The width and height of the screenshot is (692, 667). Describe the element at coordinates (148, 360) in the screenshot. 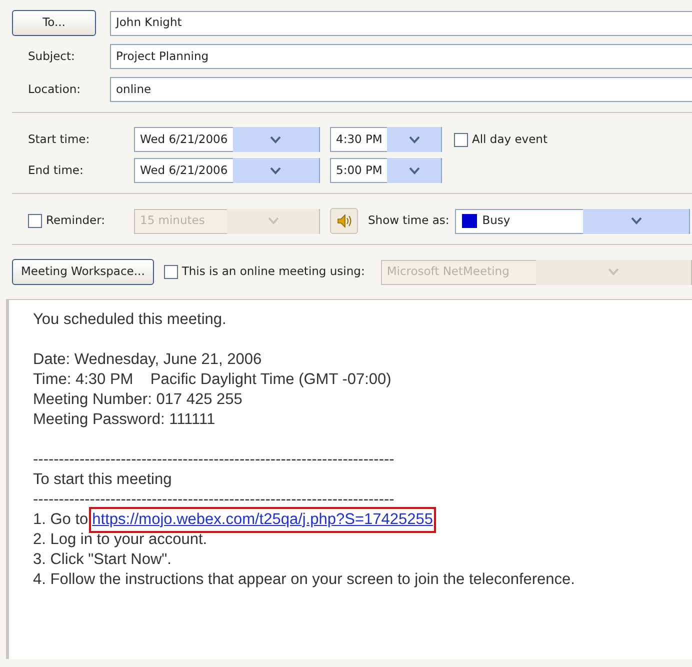

I see `message-line: Date: Wednesday, June 21, 2006` at that location.